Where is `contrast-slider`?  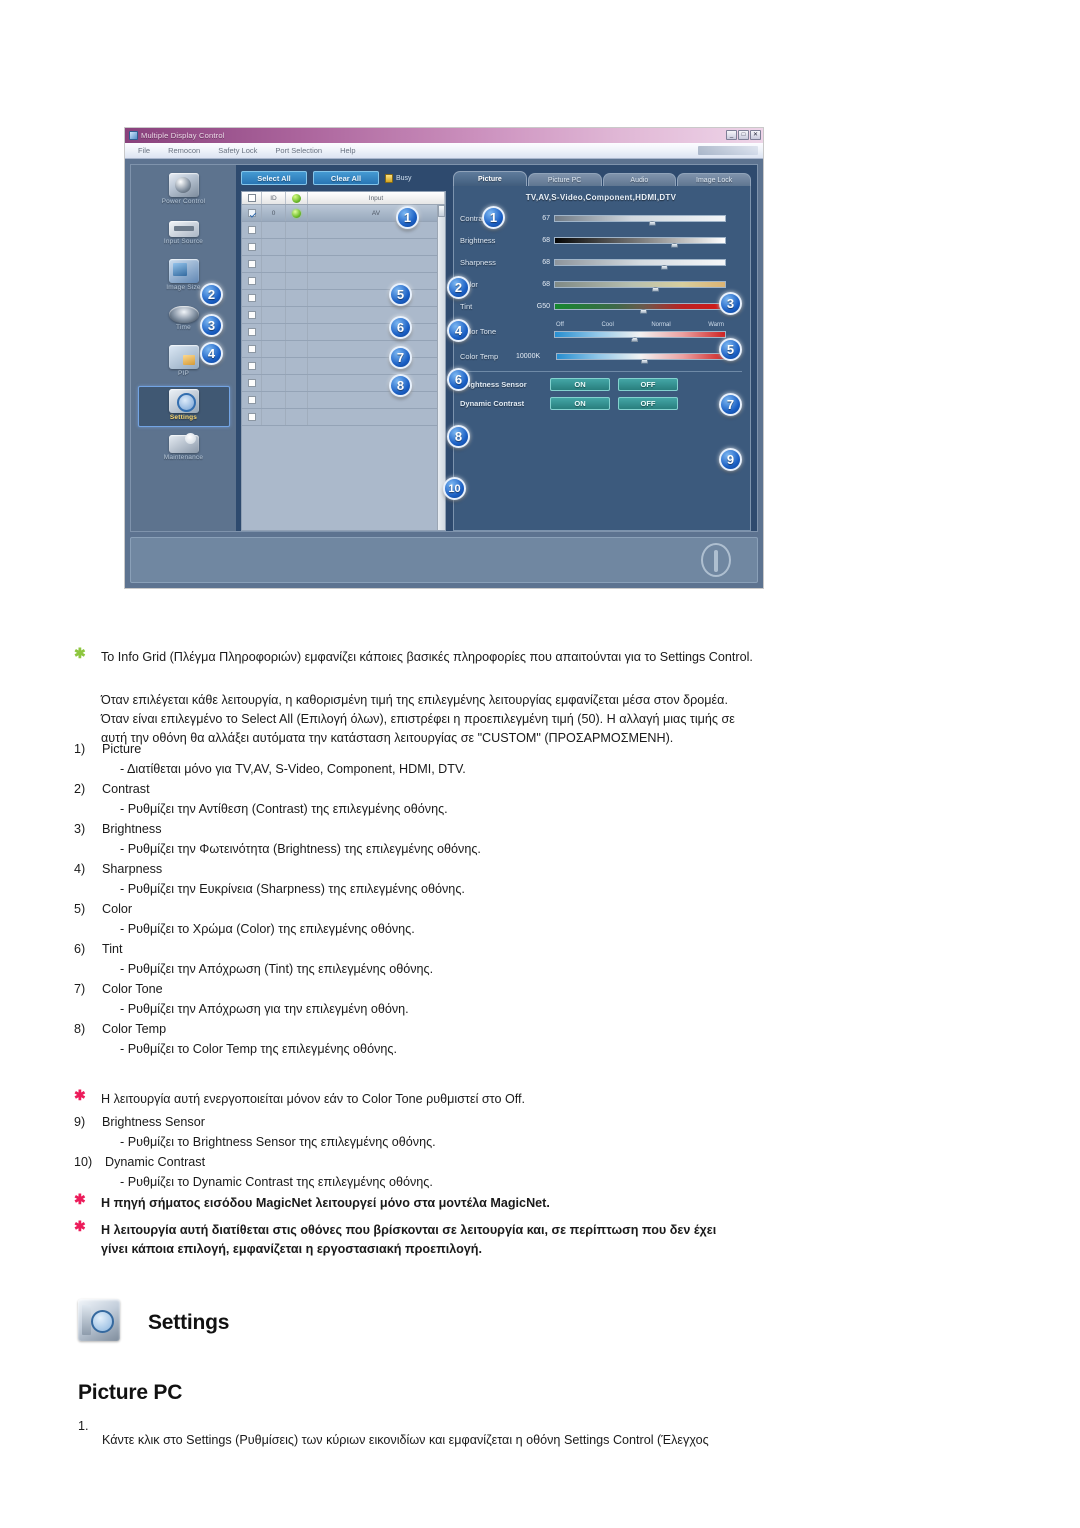 contrast-slider is located at coordinates (640, 219).